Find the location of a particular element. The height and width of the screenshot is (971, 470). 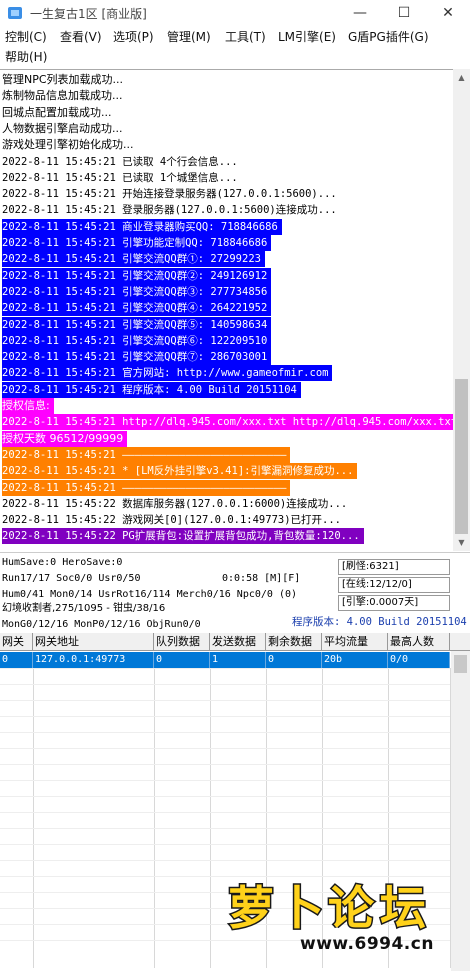

menu-view: 查看(V) is located at coordinates (81, 37).